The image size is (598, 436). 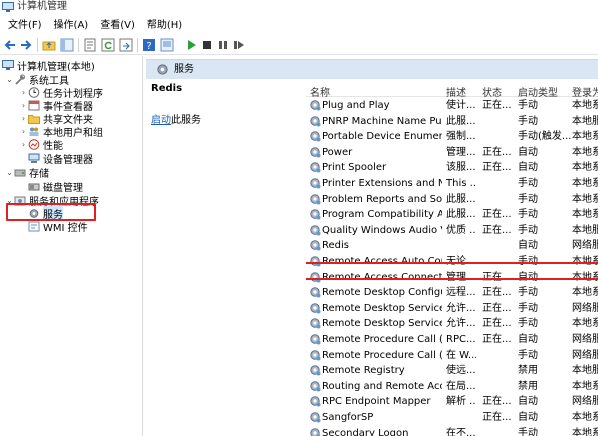 I want to click on service-row: Problem Reports and Solut... 此服... 手动 本地系, so click(x=452, y=200).